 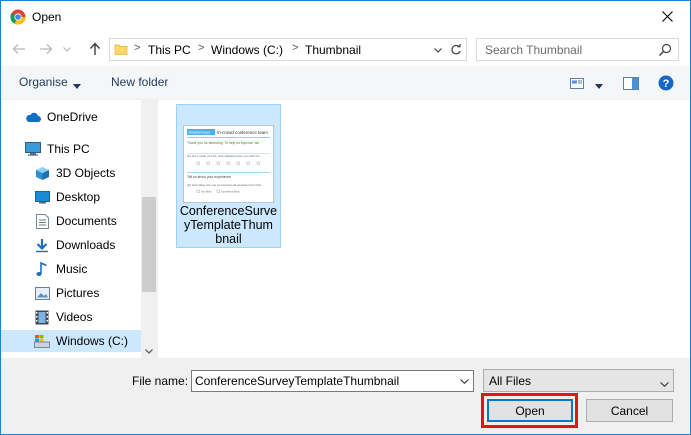 What do you see at coordinates (345, 16) in the screenshot?
I see `title-bar: Open` at bounding box center [345, 16].